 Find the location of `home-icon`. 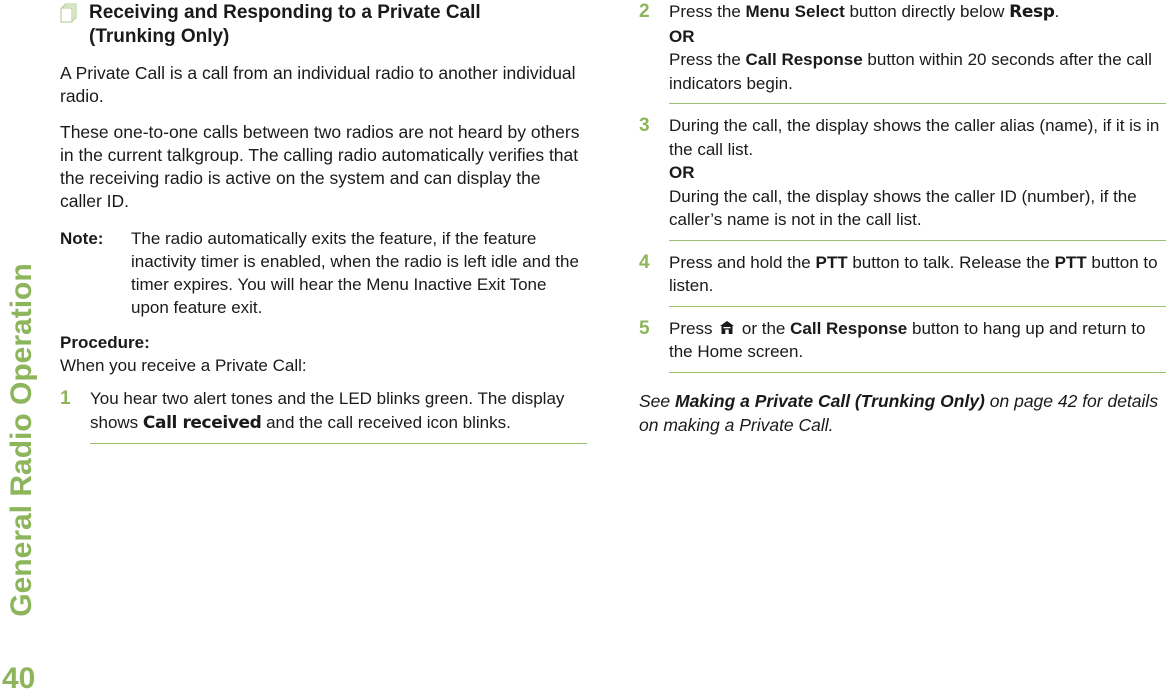

home-icon is located at coordinates (727, 327).